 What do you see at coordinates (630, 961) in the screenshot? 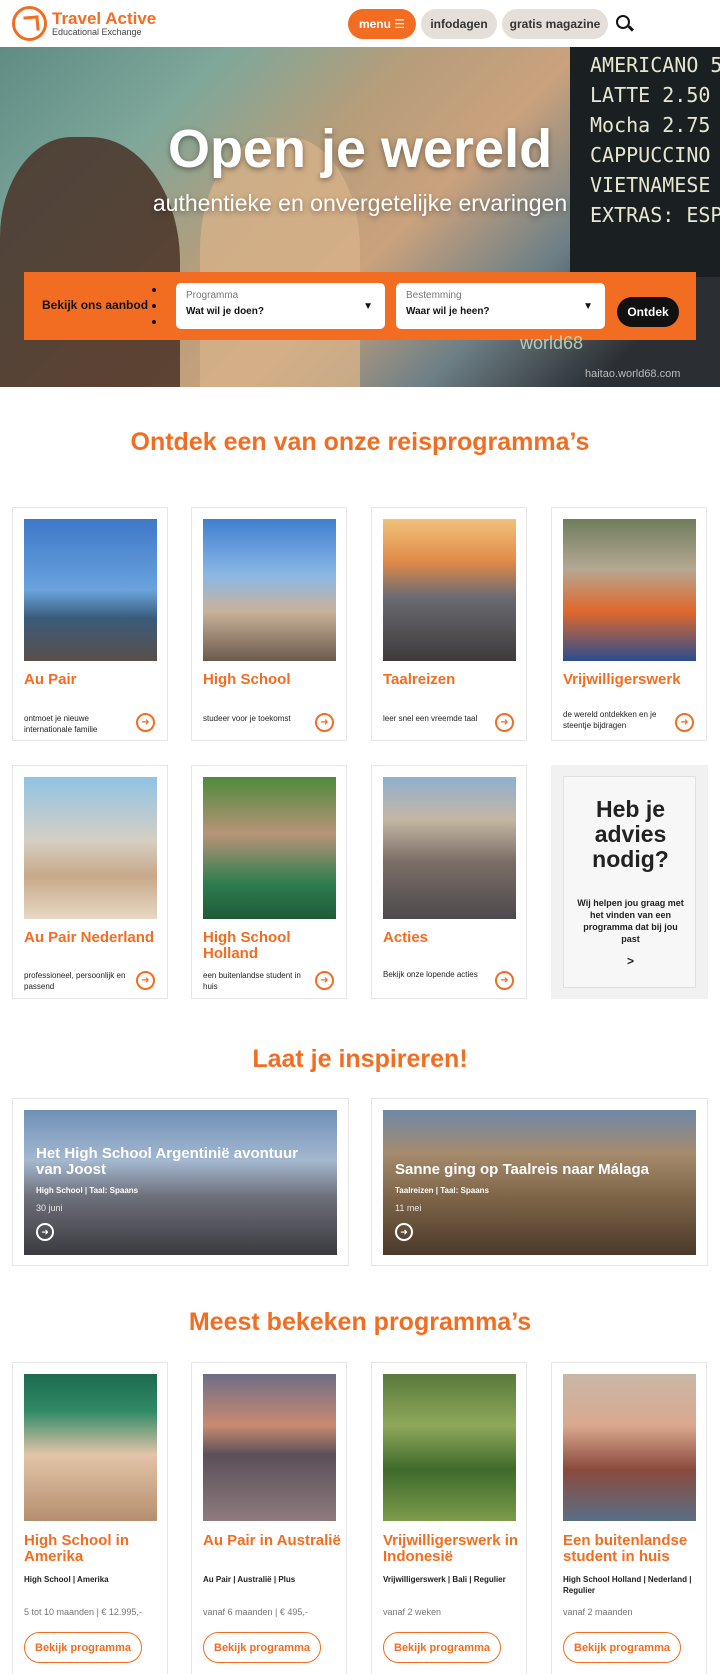
I see `chevron-right-icon: >` at bounding box center [630, 961].